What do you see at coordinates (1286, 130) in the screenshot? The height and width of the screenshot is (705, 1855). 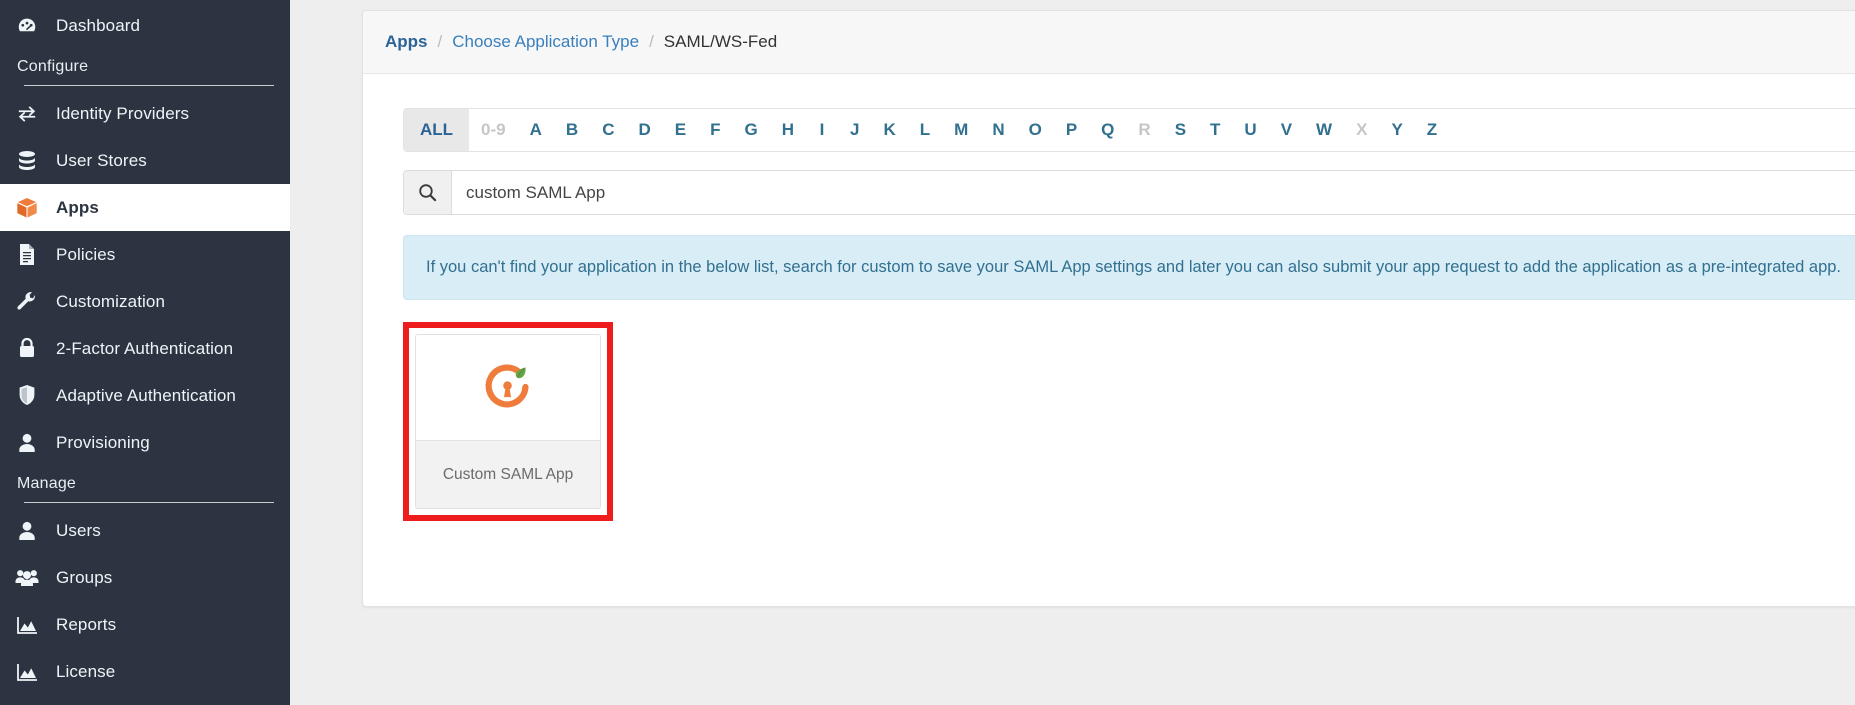 I see `alphabet-filter-v: V` at bounding box center [1286, 130].